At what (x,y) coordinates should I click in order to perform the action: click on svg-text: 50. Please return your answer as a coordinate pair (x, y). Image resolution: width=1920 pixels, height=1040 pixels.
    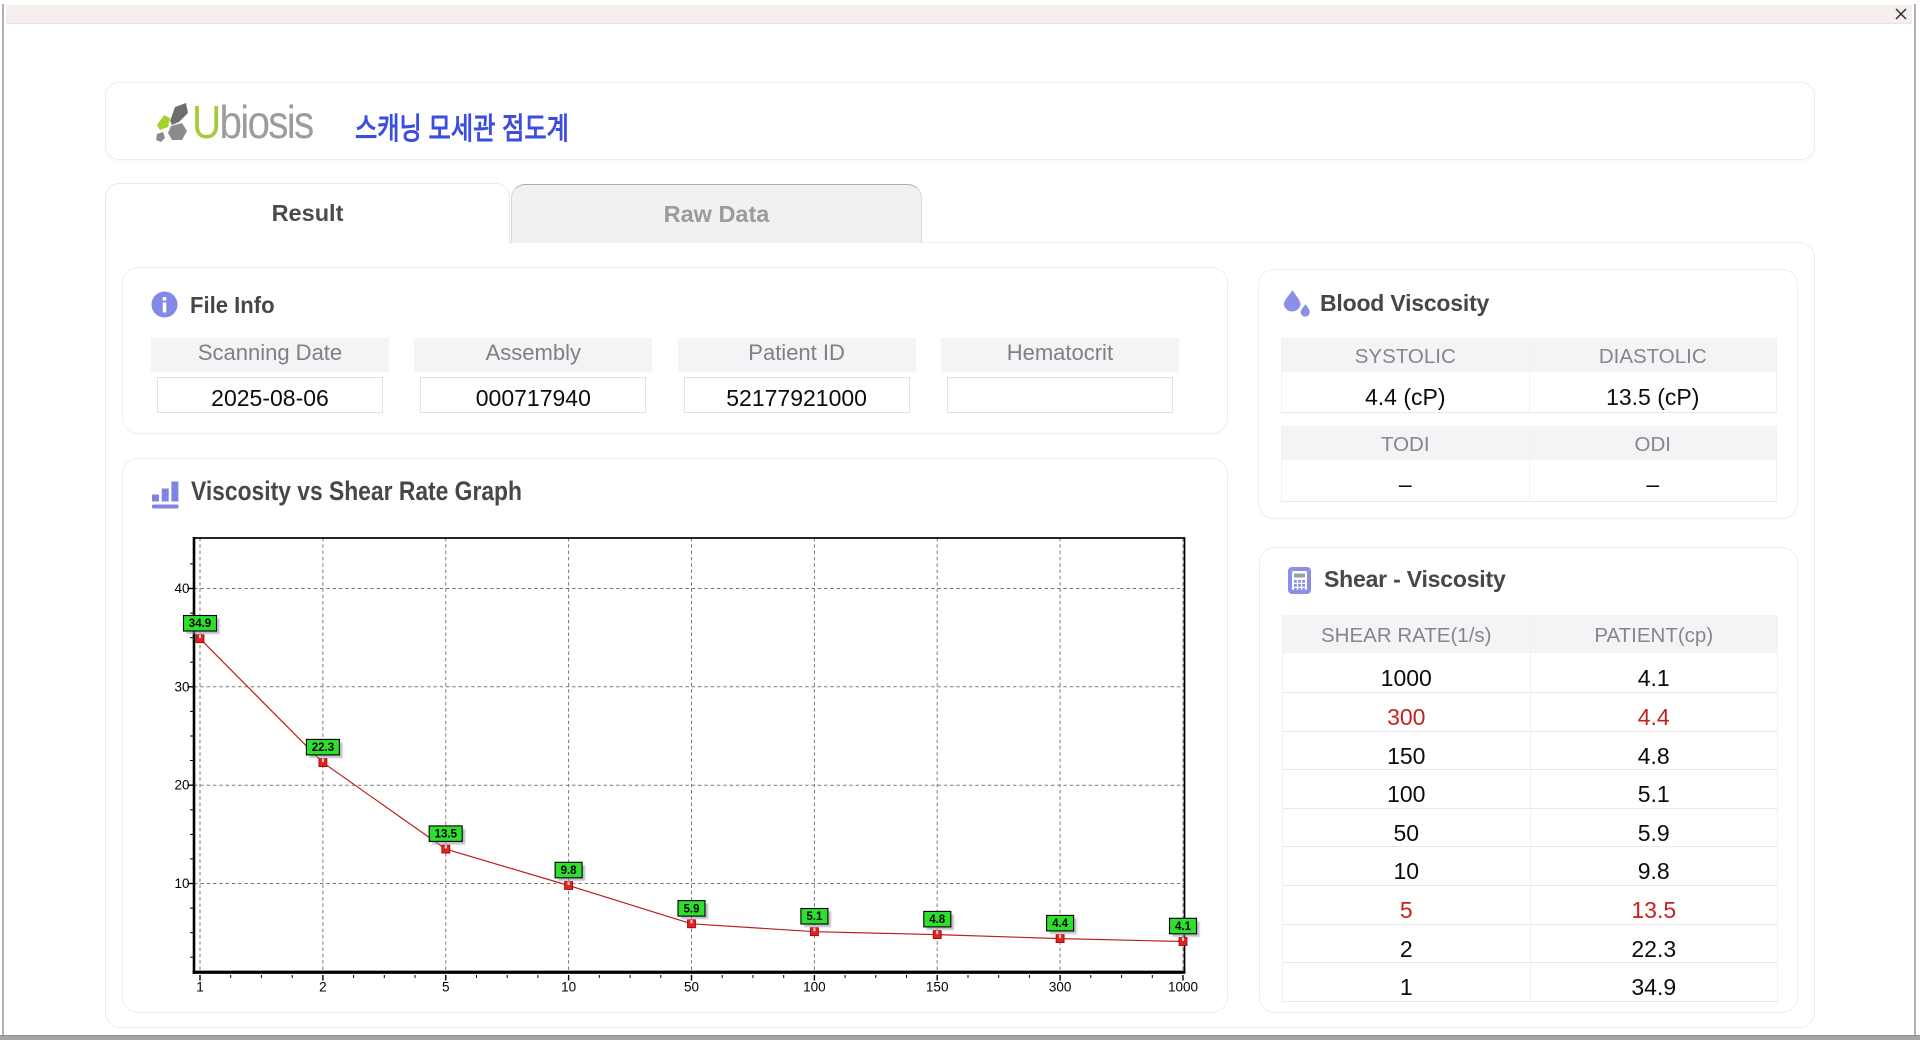
    Looking at the image, I should click on (691, 987).